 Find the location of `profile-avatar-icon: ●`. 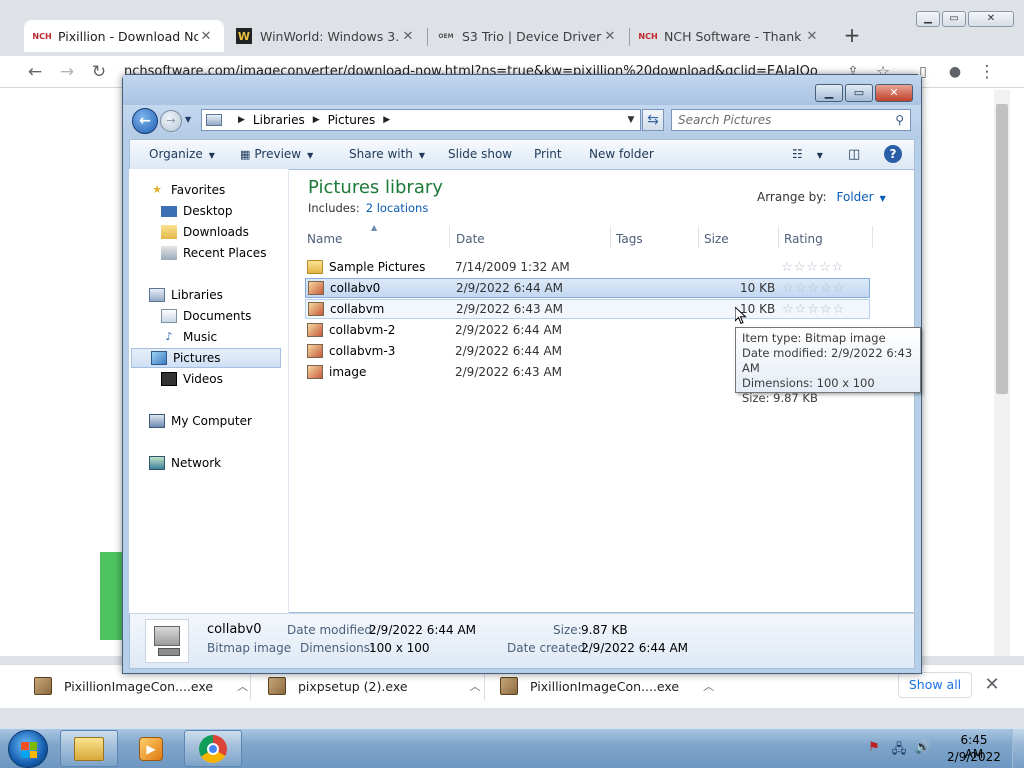

profile-avatar-icon: ● is located at coordinates (955, 72).